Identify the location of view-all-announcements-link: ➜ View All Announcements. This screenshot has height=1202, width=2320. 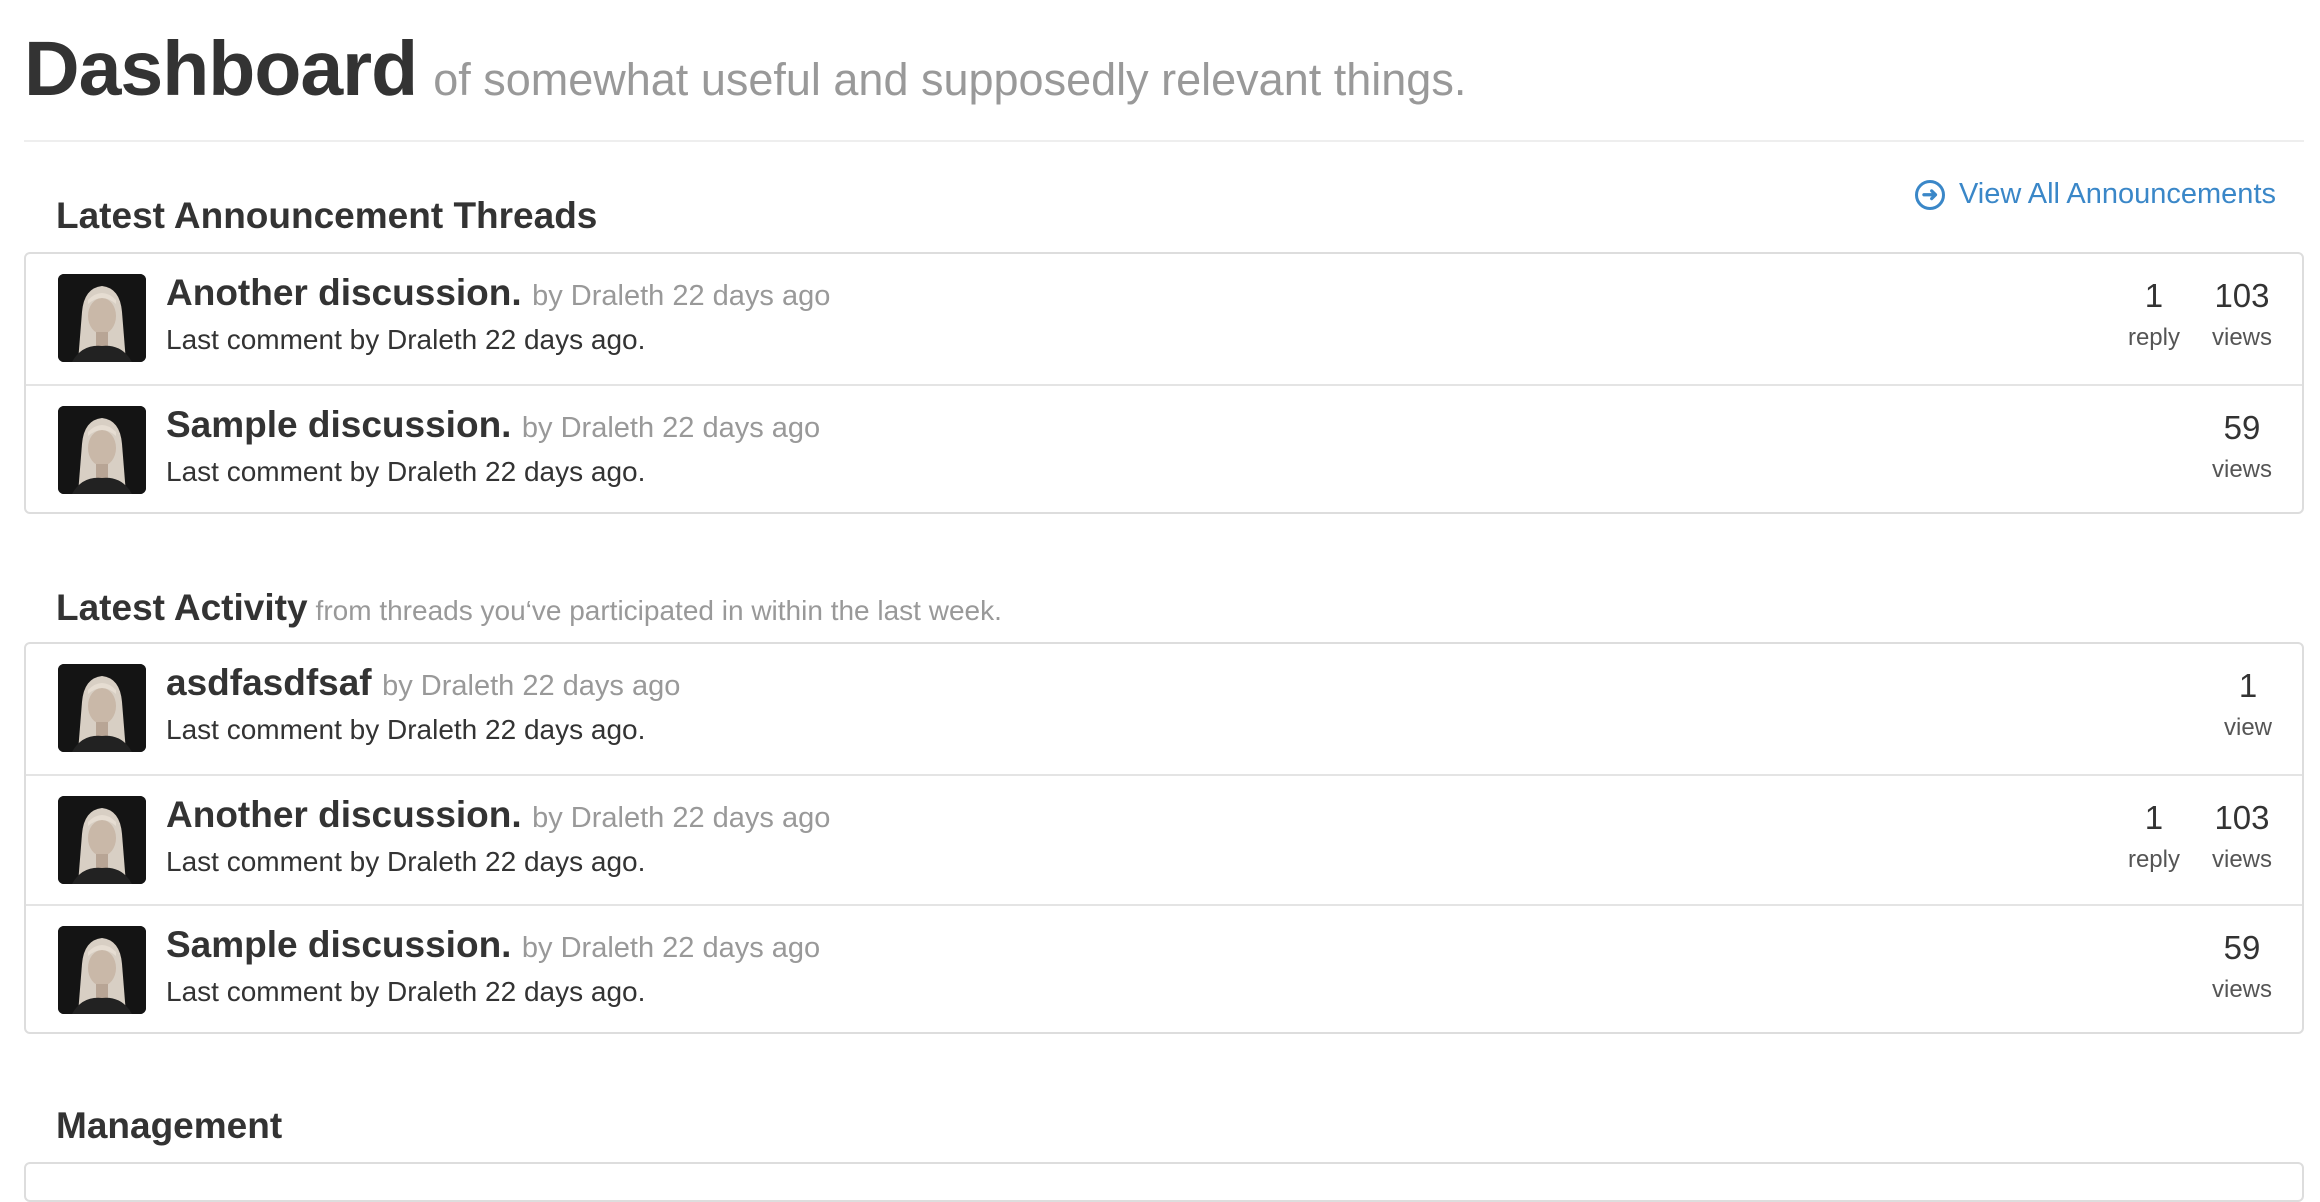
(2095, 194).